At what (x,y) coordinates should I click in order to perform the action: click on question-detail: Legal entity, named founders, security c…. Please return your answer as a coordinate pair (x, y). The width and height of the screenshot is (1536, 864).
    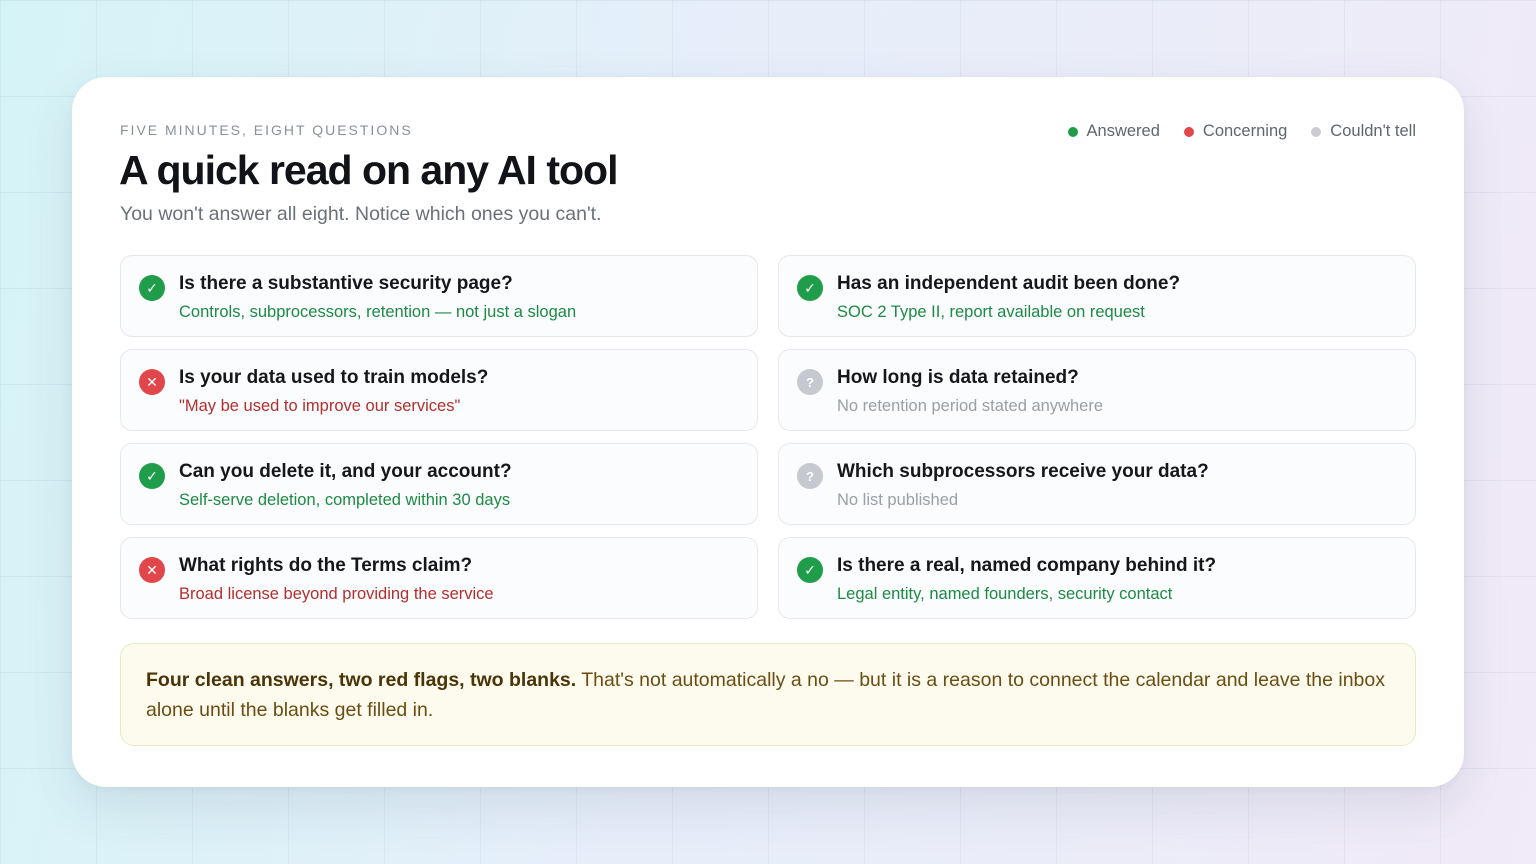
    Looking at the image, I should click on (1005, 594).